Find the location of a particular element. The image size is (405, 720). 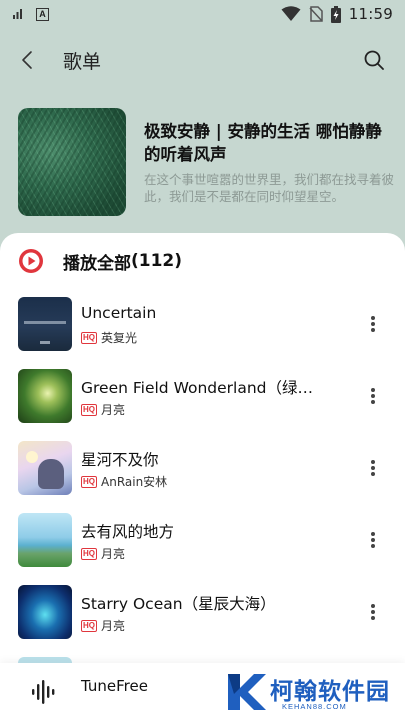

page-title: 歌单 is located at coordinates (82, 62).